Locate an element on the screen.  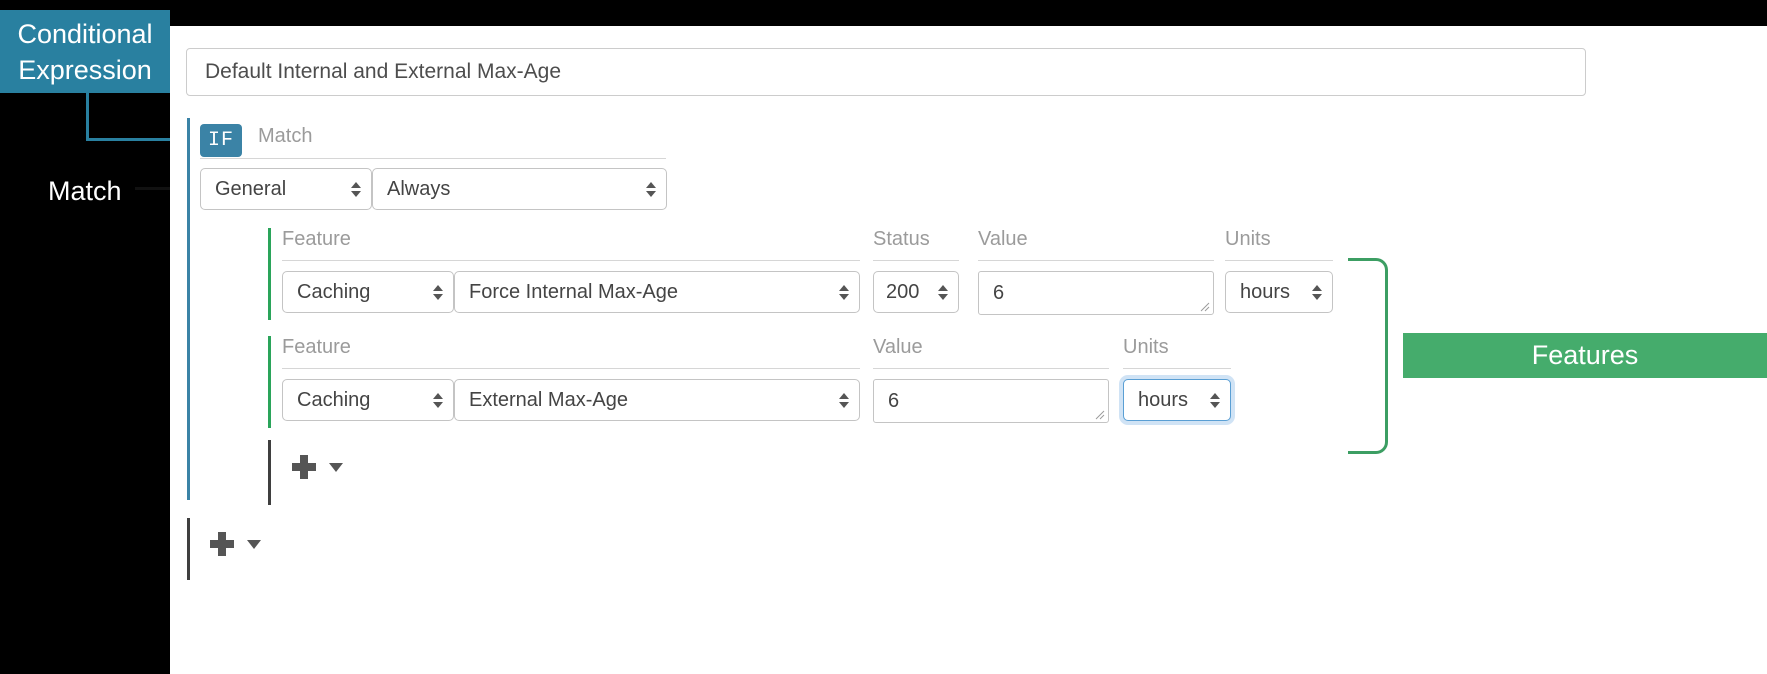
annotation-conditional-expression-label: Conditional Expression is located at coordinates (85, 51).